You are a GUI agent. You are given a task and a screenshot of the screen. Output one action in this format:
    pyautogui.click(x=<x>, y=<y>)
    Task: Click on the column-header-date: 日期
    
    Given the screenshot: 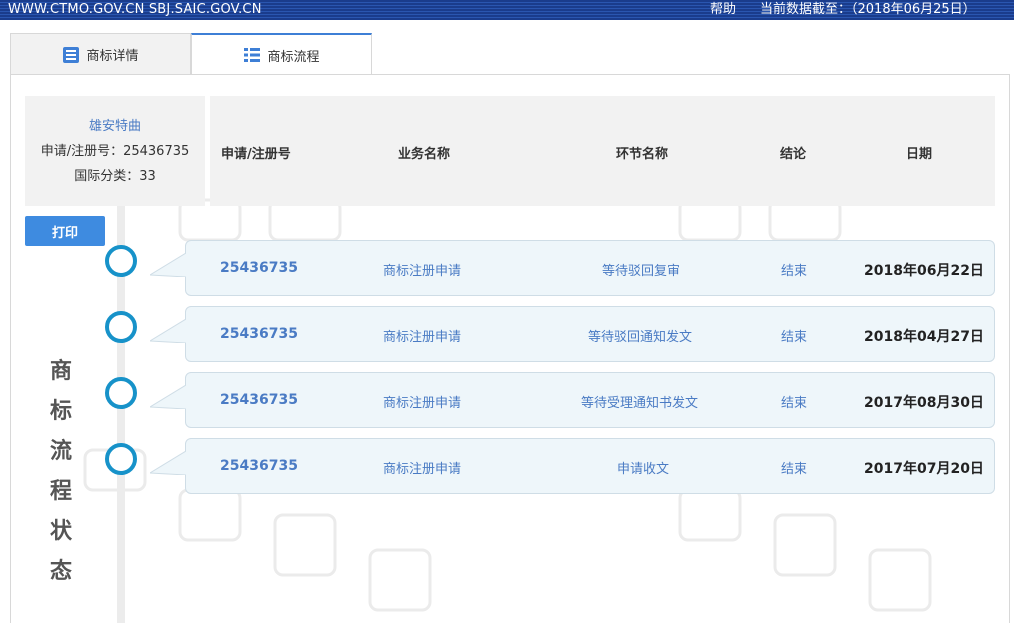 What is the action you would take?
    pyautogui.click(x=919, y=154)
    